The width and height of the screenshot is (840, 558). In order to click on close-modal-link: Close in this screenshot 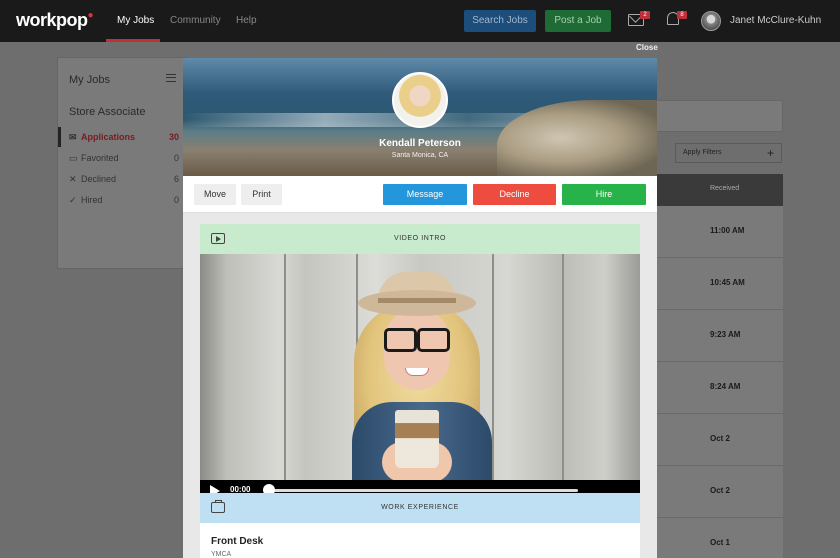, I will do `click(647, 47)`.